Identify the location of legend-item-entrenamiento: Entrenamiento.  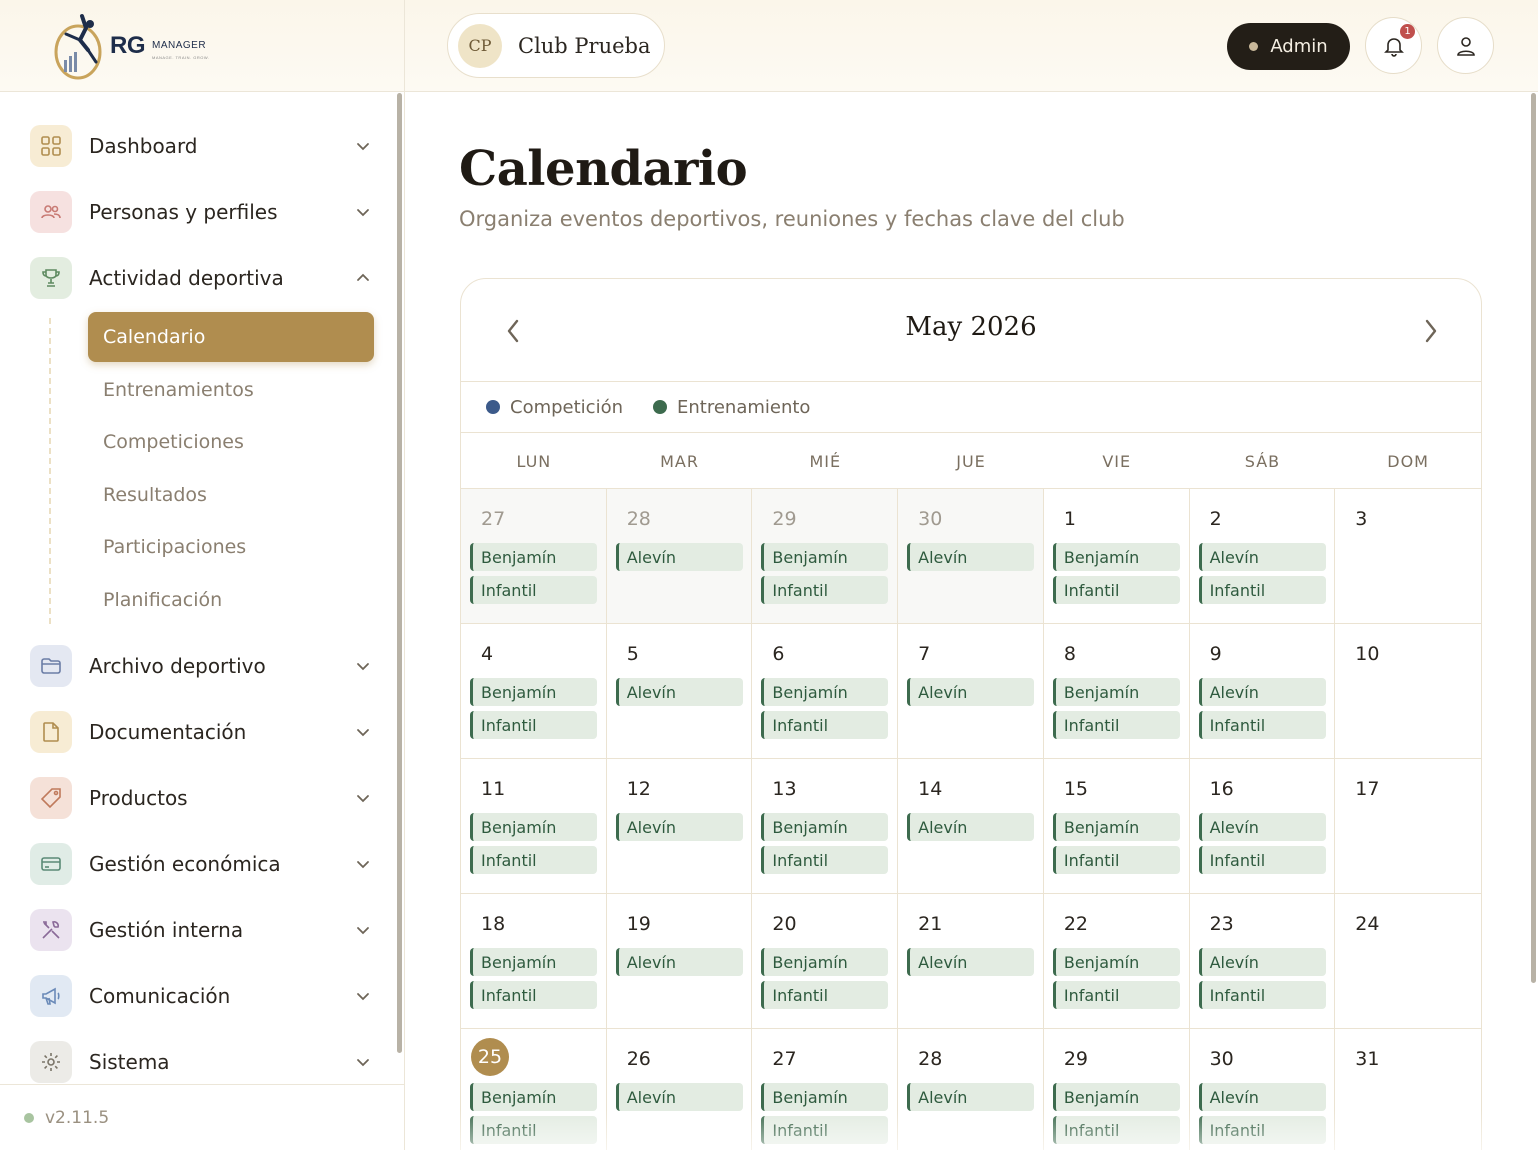
(731, 407).